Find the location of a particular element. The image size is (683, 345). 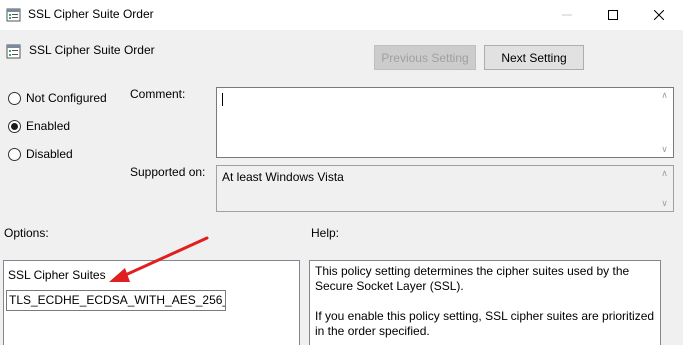

help-label: Help: is located at coordinates (325, 233).